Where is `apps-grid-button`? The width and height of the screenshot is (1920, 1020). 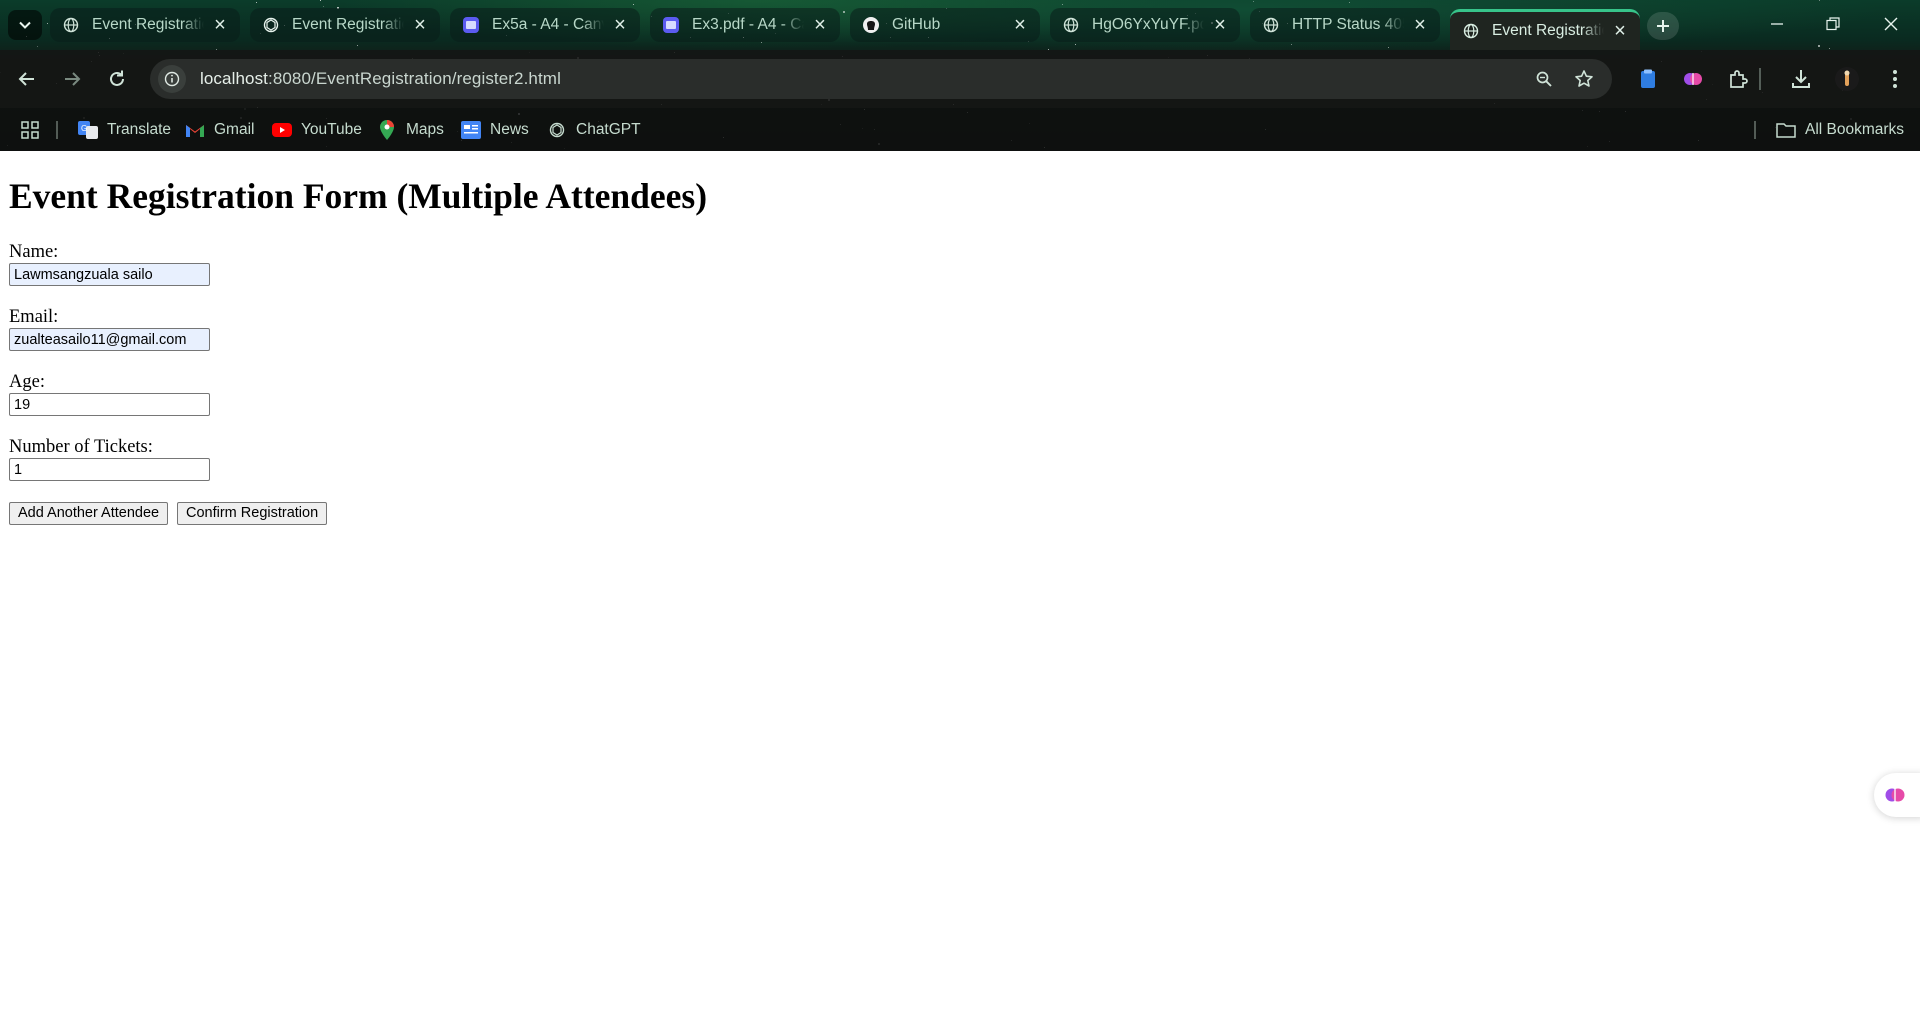
apps-grid-button is located at coordinates (34, 130).